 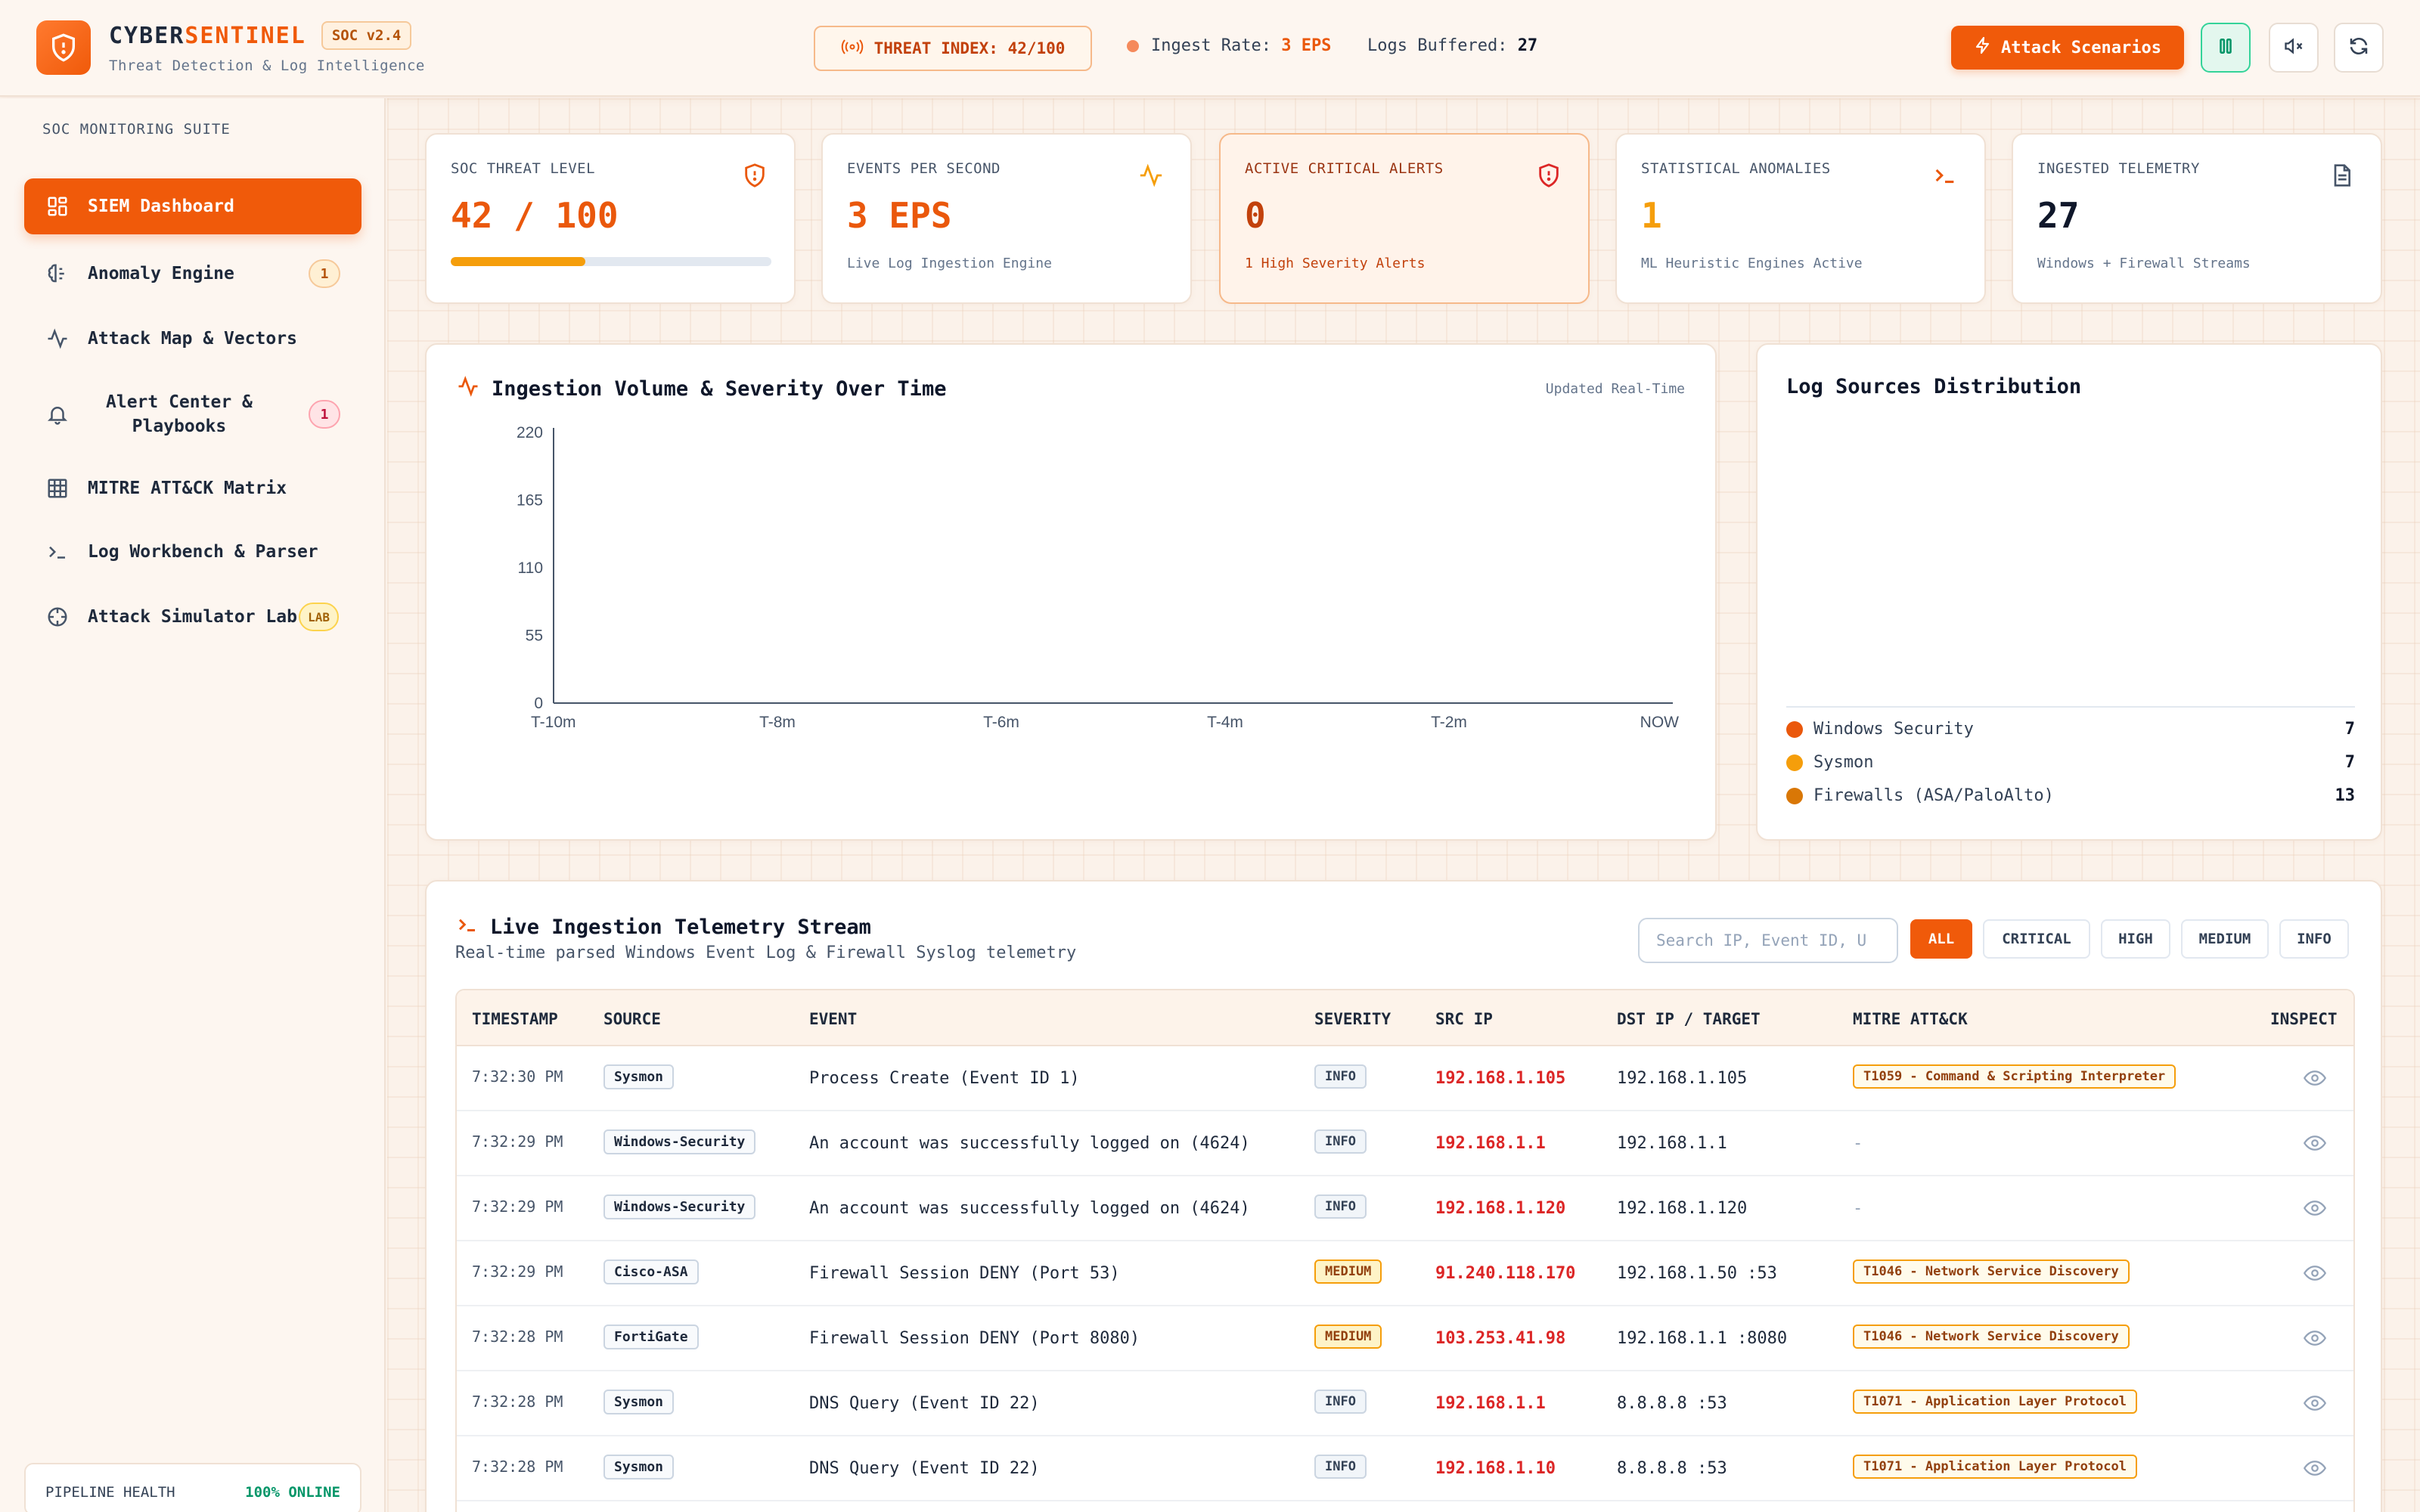 What do you see at coordinates (964, 1273) in the screenshot?
I see `cell-event: Firewall Session DENY (Port 53)` at bounding box center [964, 1273].